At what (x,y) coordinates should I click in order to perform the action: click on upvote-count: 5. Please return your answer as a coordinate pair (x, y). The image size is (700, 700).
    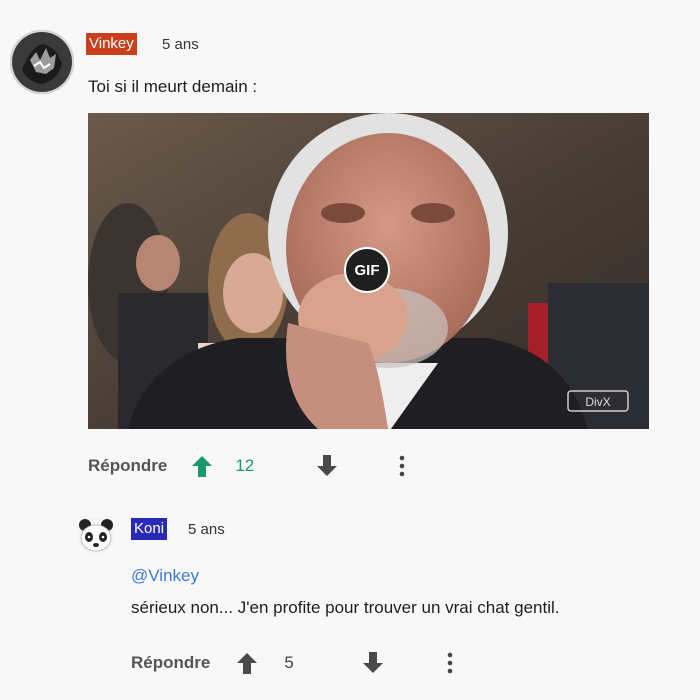
    Looking at the image, I should click on (289, 662).